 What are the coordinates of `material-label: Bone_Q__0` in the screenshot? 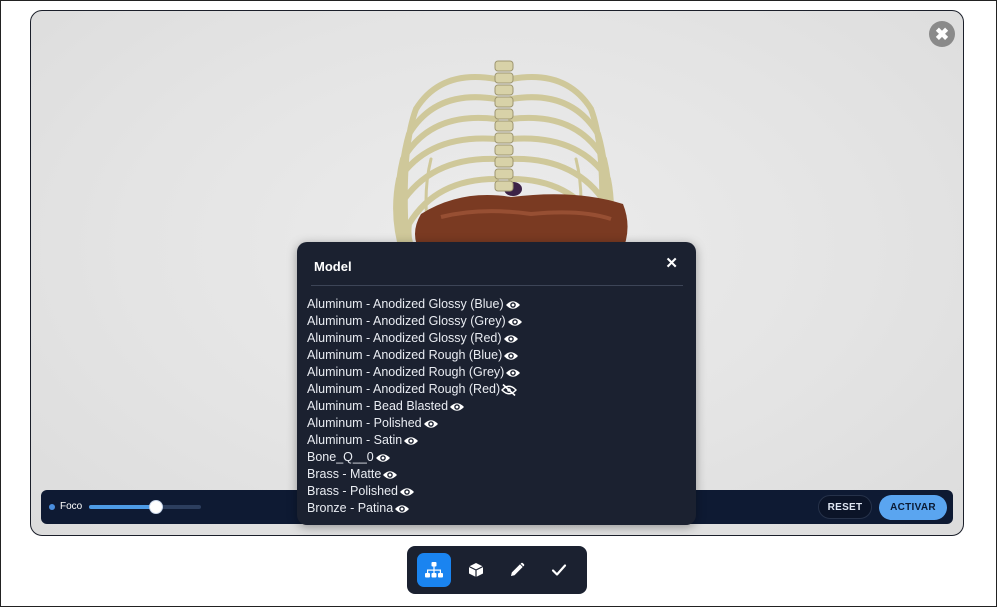 It's located at (340, 457).